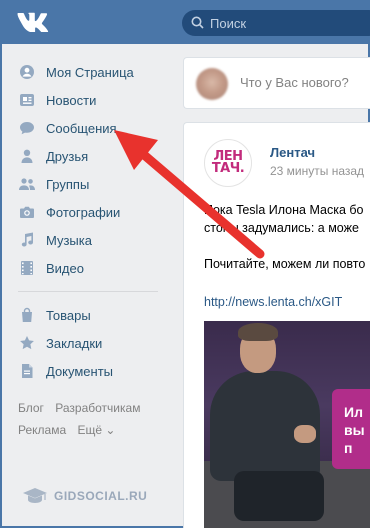 The width and height of the screenshot is (370, 528). I want to click on graduation-cap-icon, so click(35, 495).